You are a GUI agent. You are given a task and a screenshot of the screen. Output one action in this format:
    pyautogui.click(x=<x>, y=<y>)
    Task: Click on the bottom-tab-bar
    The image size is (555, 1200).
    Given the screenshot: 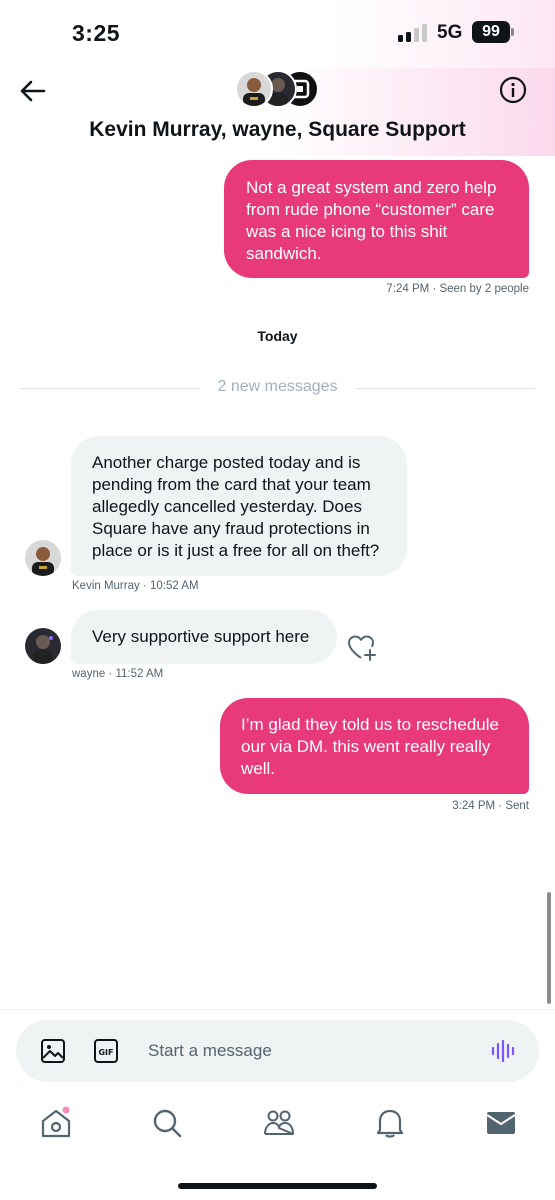 What is the action you would take?
    pyautogui.click(x=277, y=1125)
    